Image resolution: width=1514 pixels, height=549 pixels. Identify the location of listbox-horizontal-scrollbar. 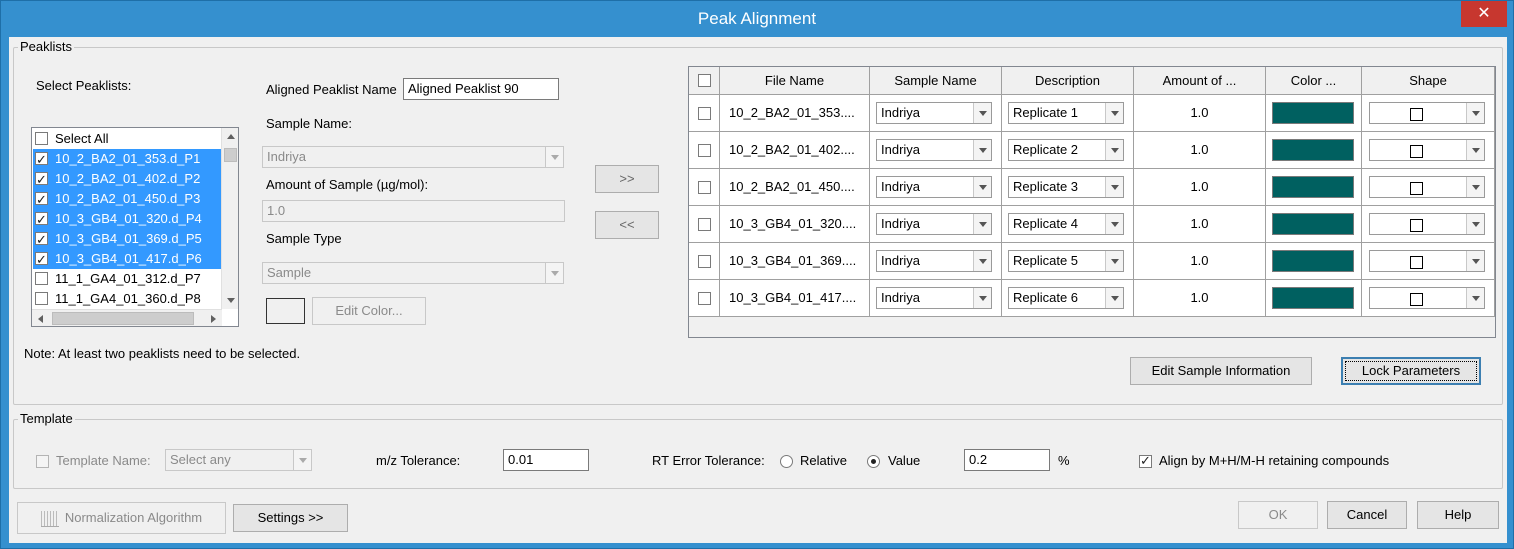
(127, 317).